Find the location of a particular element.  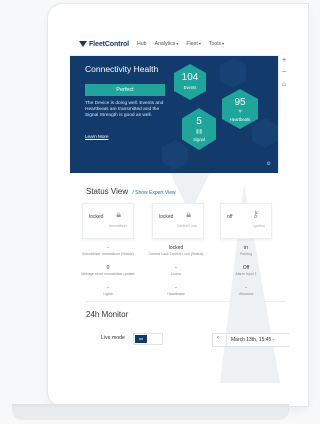

toggle-on-state: on is located at coordinates (141, 339).